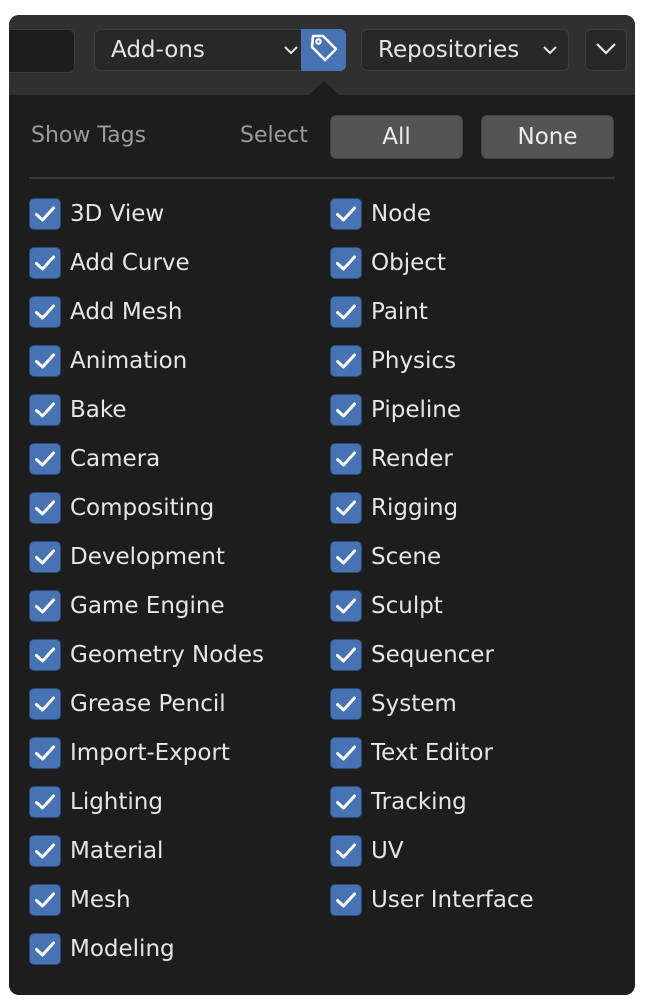 Image resolution: width=650 pixels, height=1008 pixels. I want to click on tag-icon, so click(324, 50).